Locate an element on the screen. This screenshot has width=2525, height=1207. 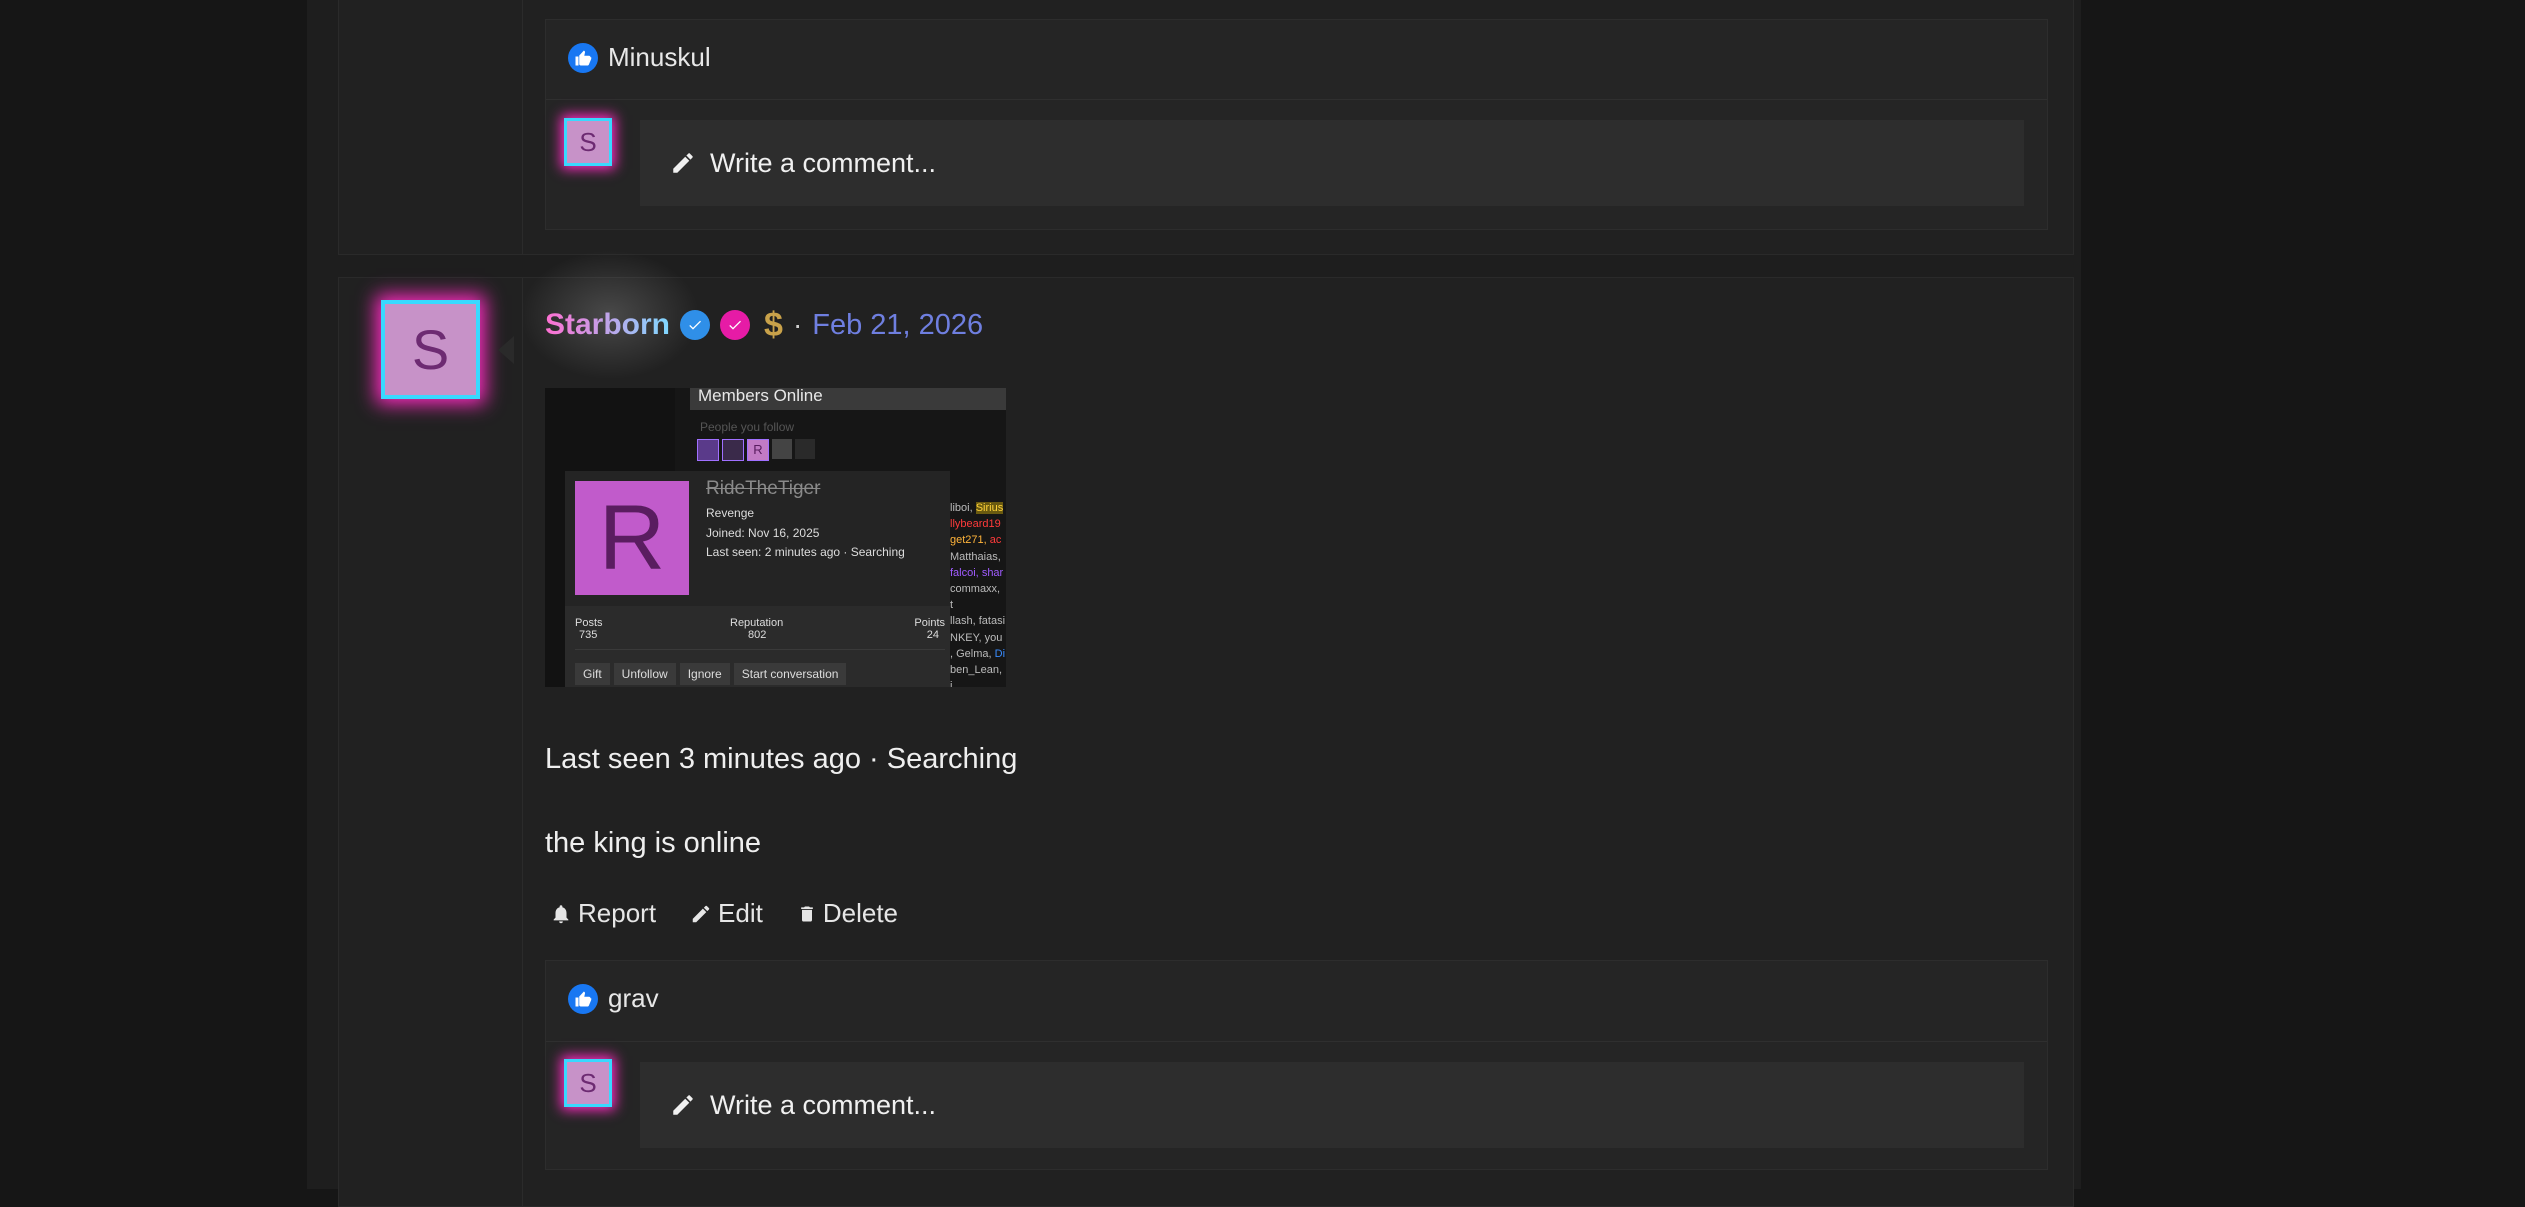
post-line-1: Last seen 3 minutes ago · Searching is located at coordinates (781, 759).